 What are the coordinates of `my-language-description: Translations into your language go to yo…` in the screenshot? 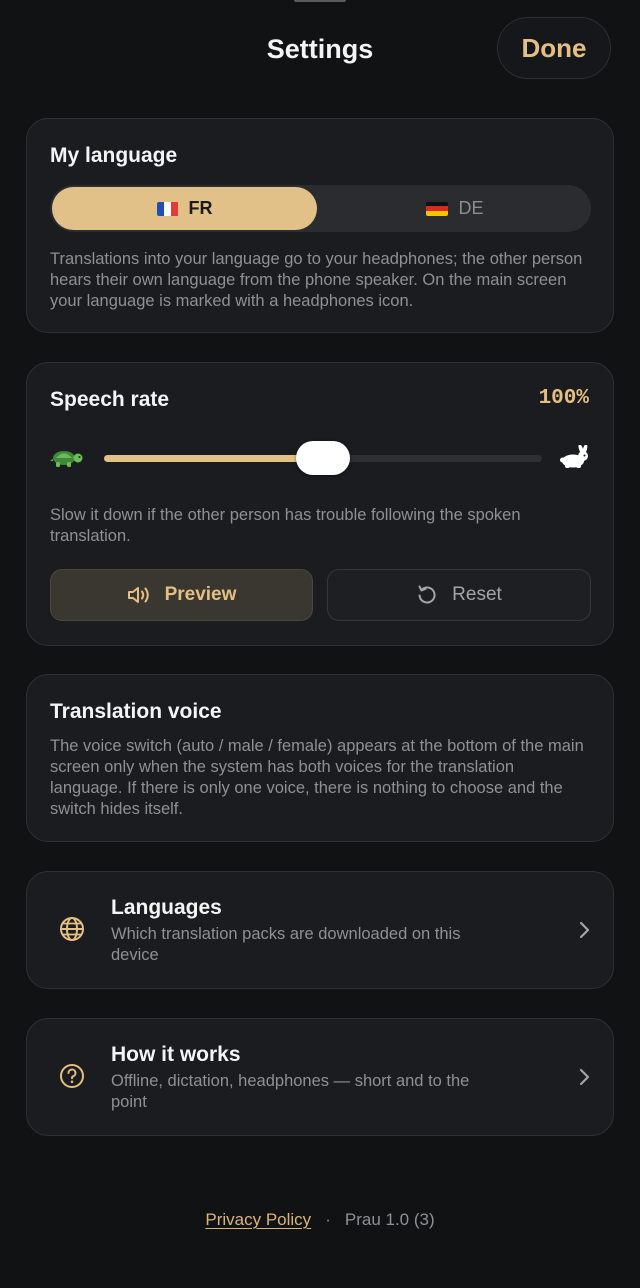 It's located at (316, 280).